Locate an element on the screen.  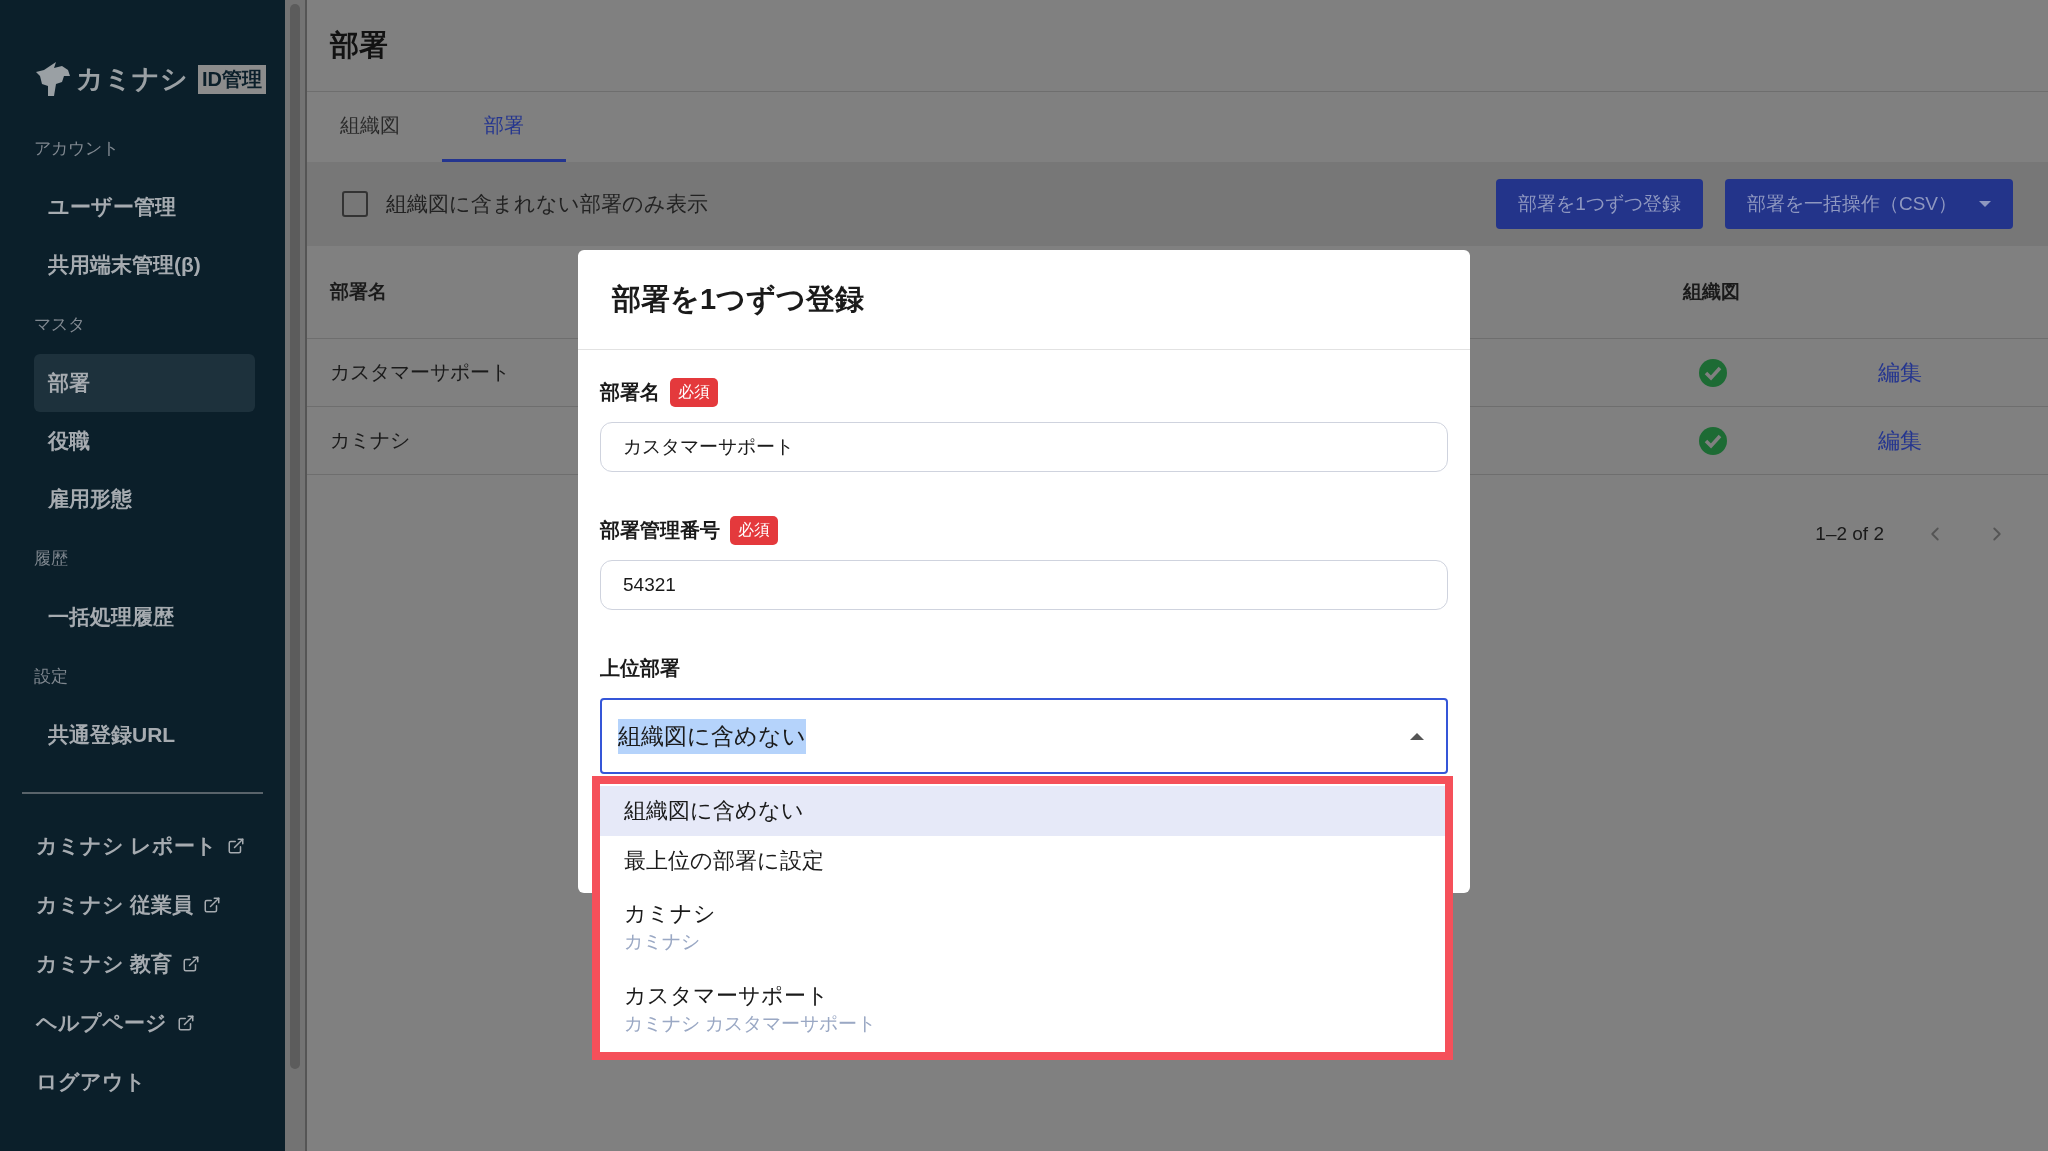
pagination-range: 1–2 of 2 is located at coordinates (1849, 534).